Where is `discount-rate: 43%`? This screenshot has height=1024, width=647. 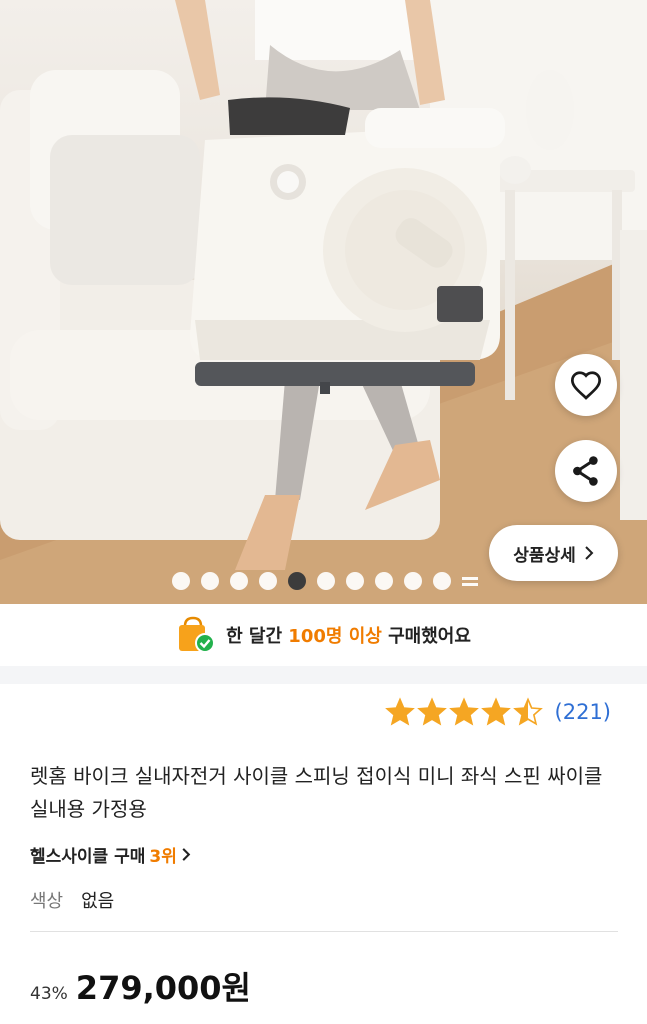
discount-rate: 43% is located at coordinates (49, 994).